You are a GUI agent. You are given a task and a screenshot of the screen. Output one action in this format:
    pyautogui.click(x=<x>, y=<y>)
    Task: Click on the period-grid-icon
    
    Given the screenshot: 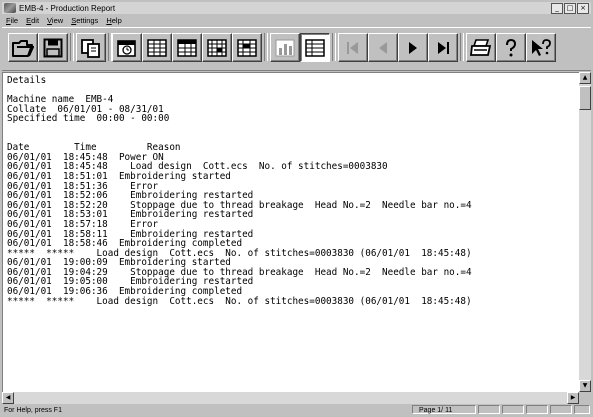 What is the action you would take?
    pyautogui.click(x=217, y=47)
    